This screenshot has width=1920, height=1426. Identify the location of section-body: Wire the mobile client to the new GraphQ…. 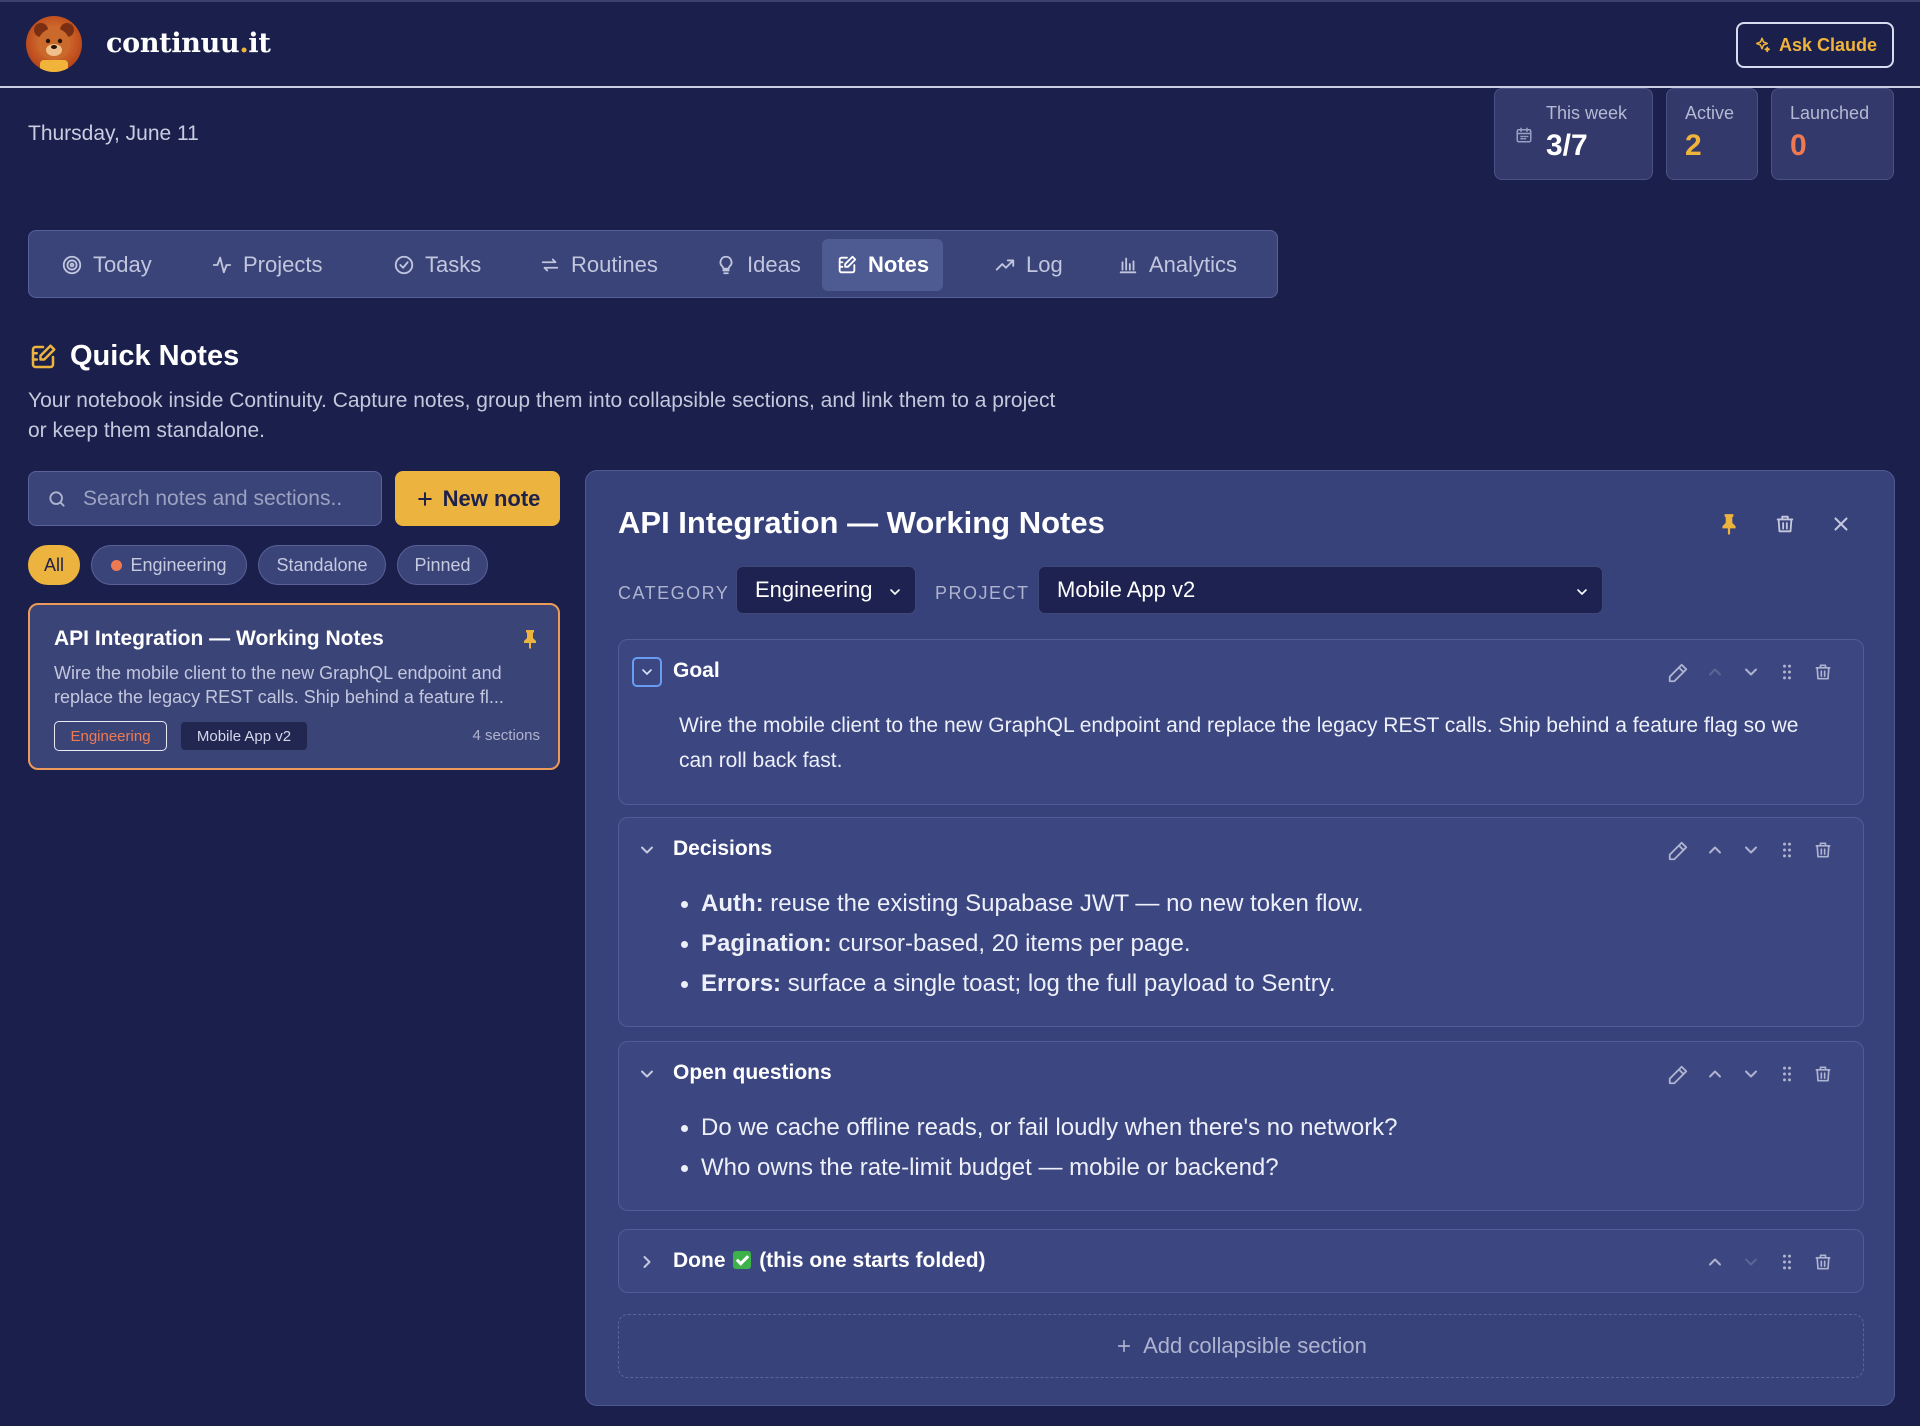
(1254, 743).